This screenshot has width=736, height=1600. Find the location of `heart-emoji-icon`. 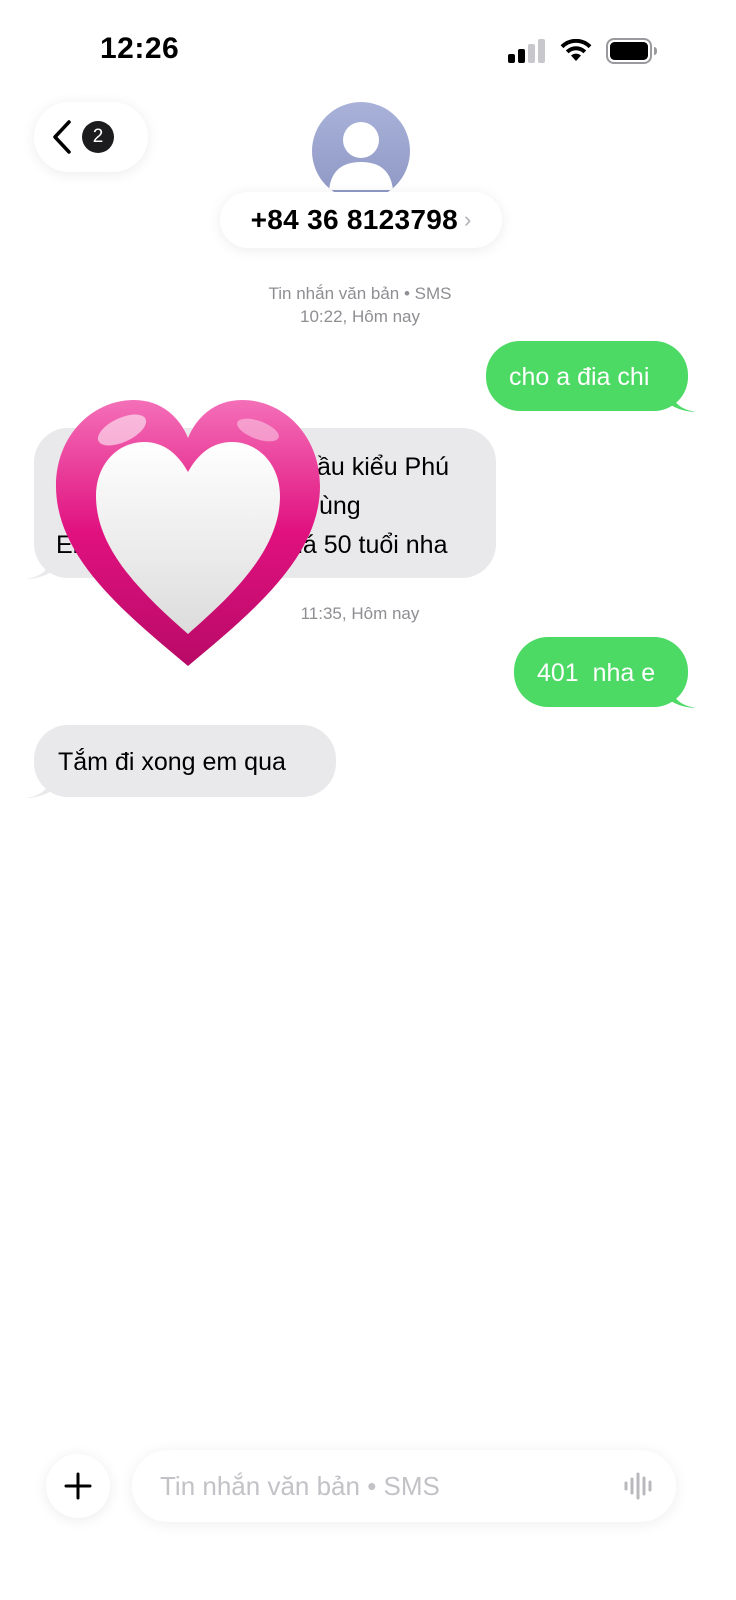

heart-emoji-icon is located at coordinates (188, 533).